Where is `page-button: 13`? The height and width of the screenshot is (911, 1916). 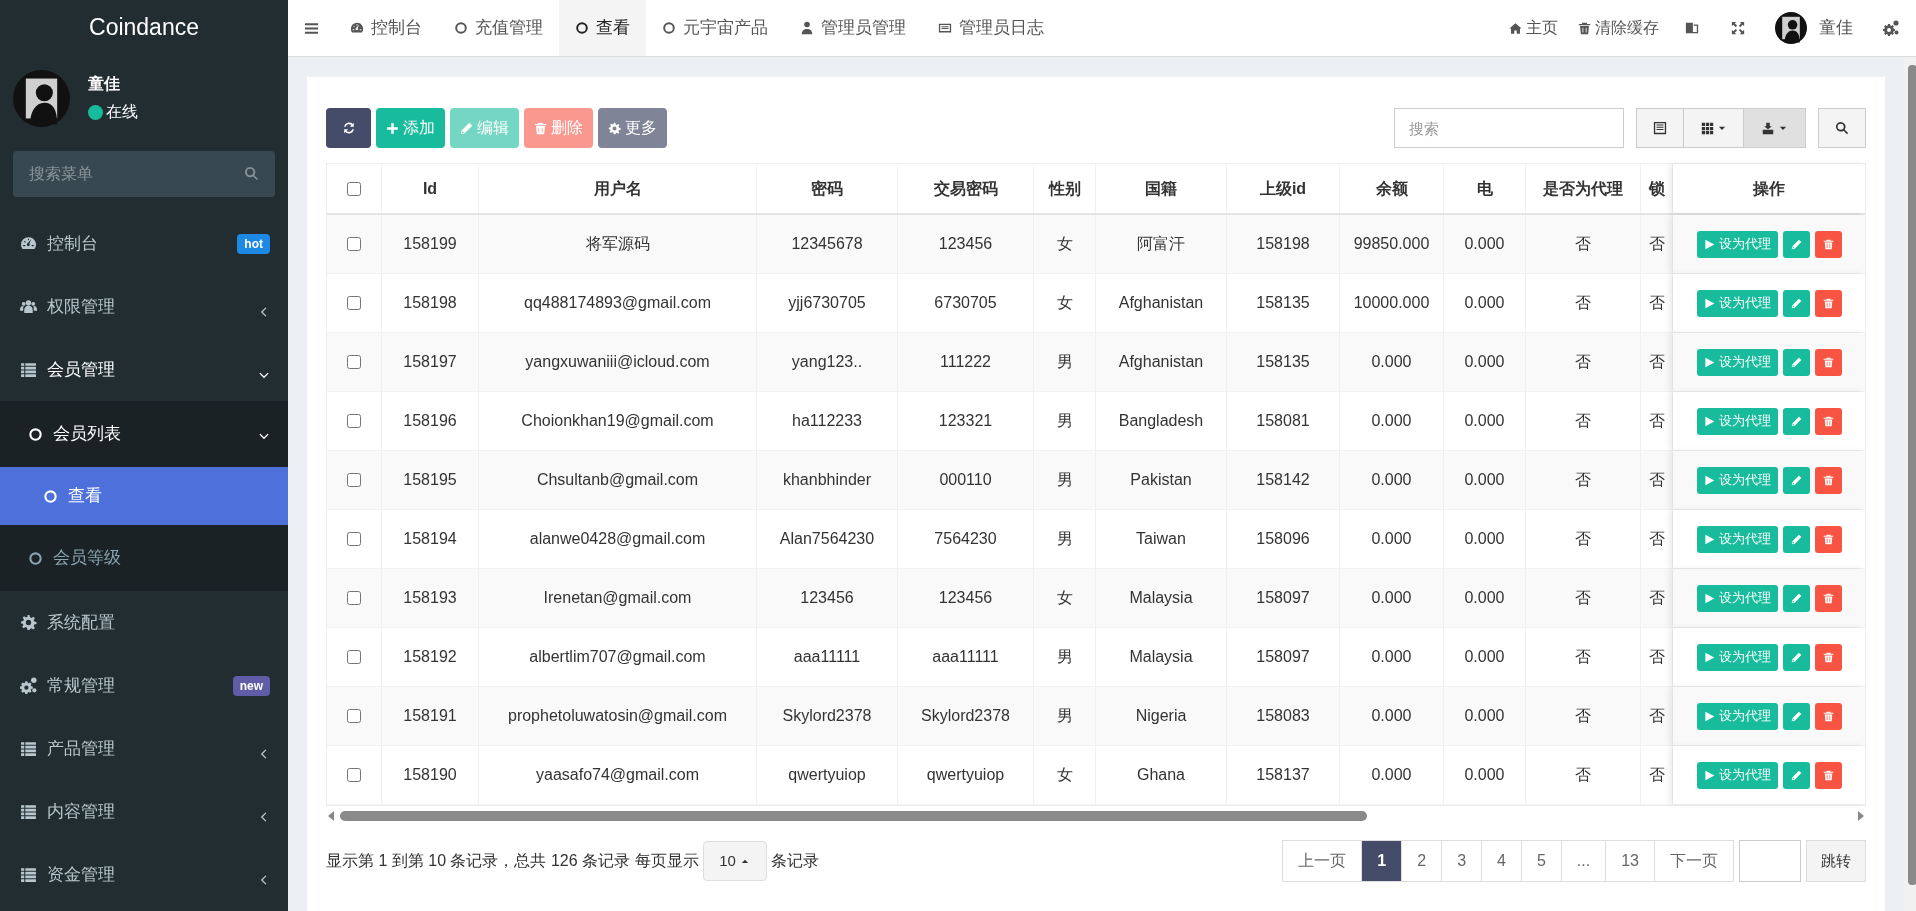
page-button: 13 is located at coordinates (1630, 861).